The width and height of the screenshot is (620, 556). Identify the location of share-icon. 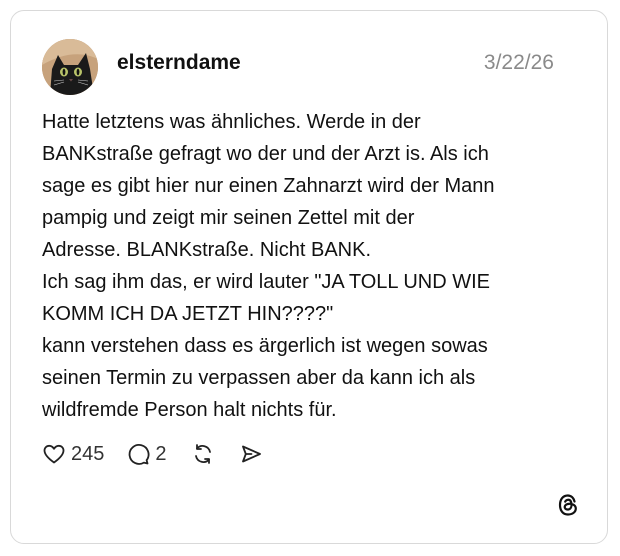
(251, 454).